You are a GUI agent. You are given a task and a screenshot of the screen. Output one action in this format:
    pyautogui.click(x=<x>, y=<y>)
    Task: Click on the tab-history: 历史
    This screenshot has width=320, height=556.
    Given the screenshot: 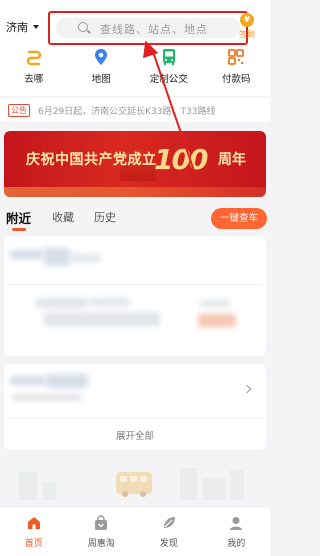 What is the action you would take?
    pyautogui.click(x=105, y=217)
    